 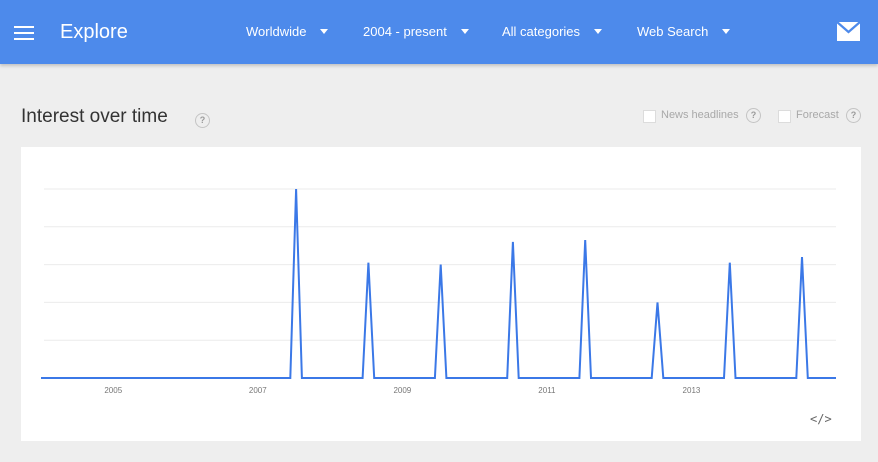 What do you see at coordinates (784, 116) in the screenshot?
I see `forecast-checkbox` at bounding box center [784, 116].